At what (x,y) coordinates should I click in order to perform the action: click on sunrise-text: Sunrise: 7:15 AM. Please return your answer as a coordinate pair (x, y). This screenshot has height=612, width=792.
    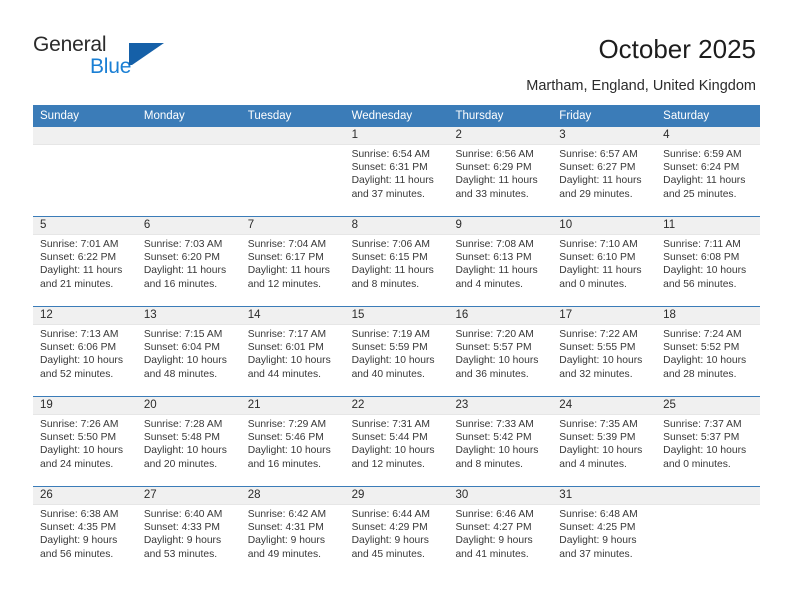
    Looking at the image, I should click on (183, 334).